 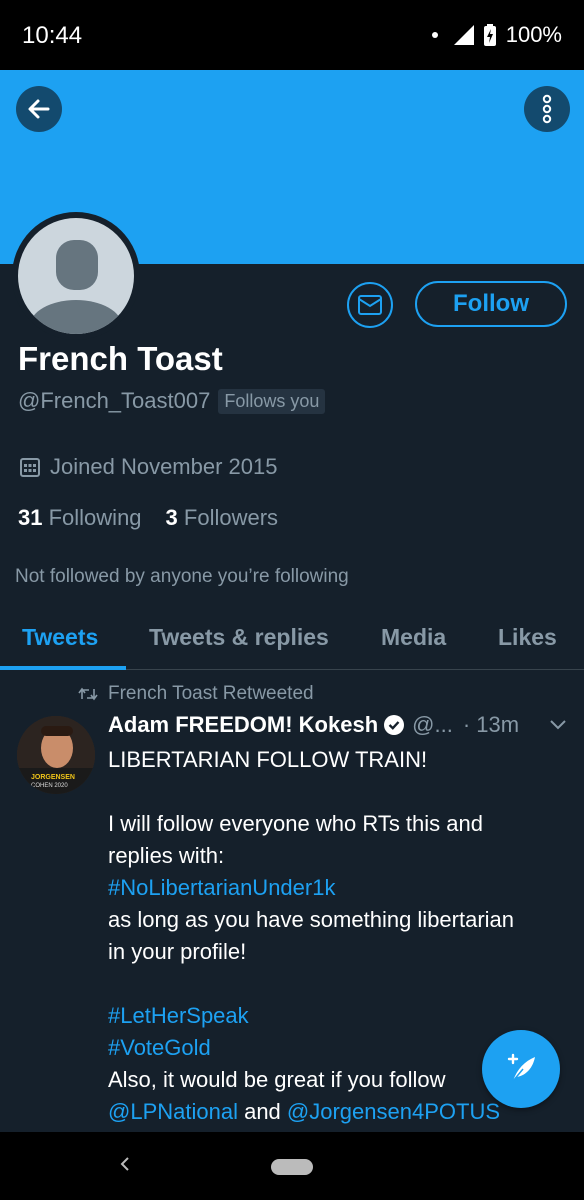 I want to click on tab-likes: Likes, so click(x=527, y=637).